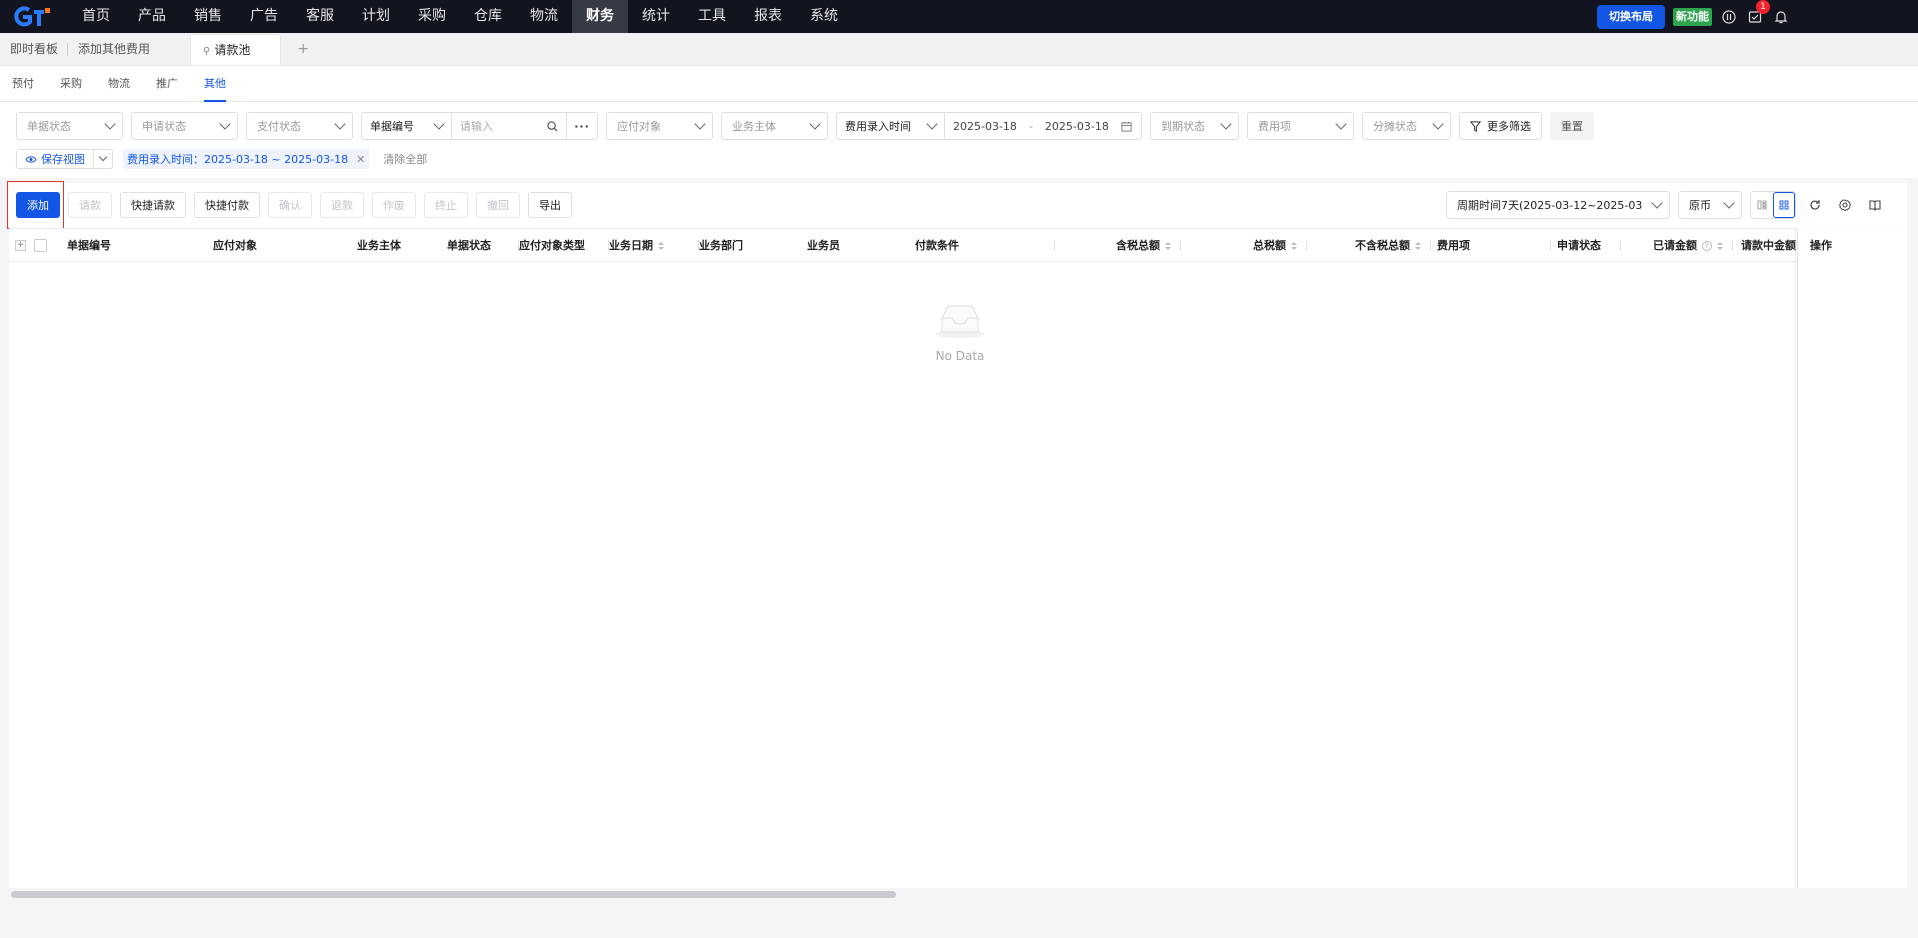  I want to click on tab-request-pool: ⚲ 请款池, so click(236, 49).